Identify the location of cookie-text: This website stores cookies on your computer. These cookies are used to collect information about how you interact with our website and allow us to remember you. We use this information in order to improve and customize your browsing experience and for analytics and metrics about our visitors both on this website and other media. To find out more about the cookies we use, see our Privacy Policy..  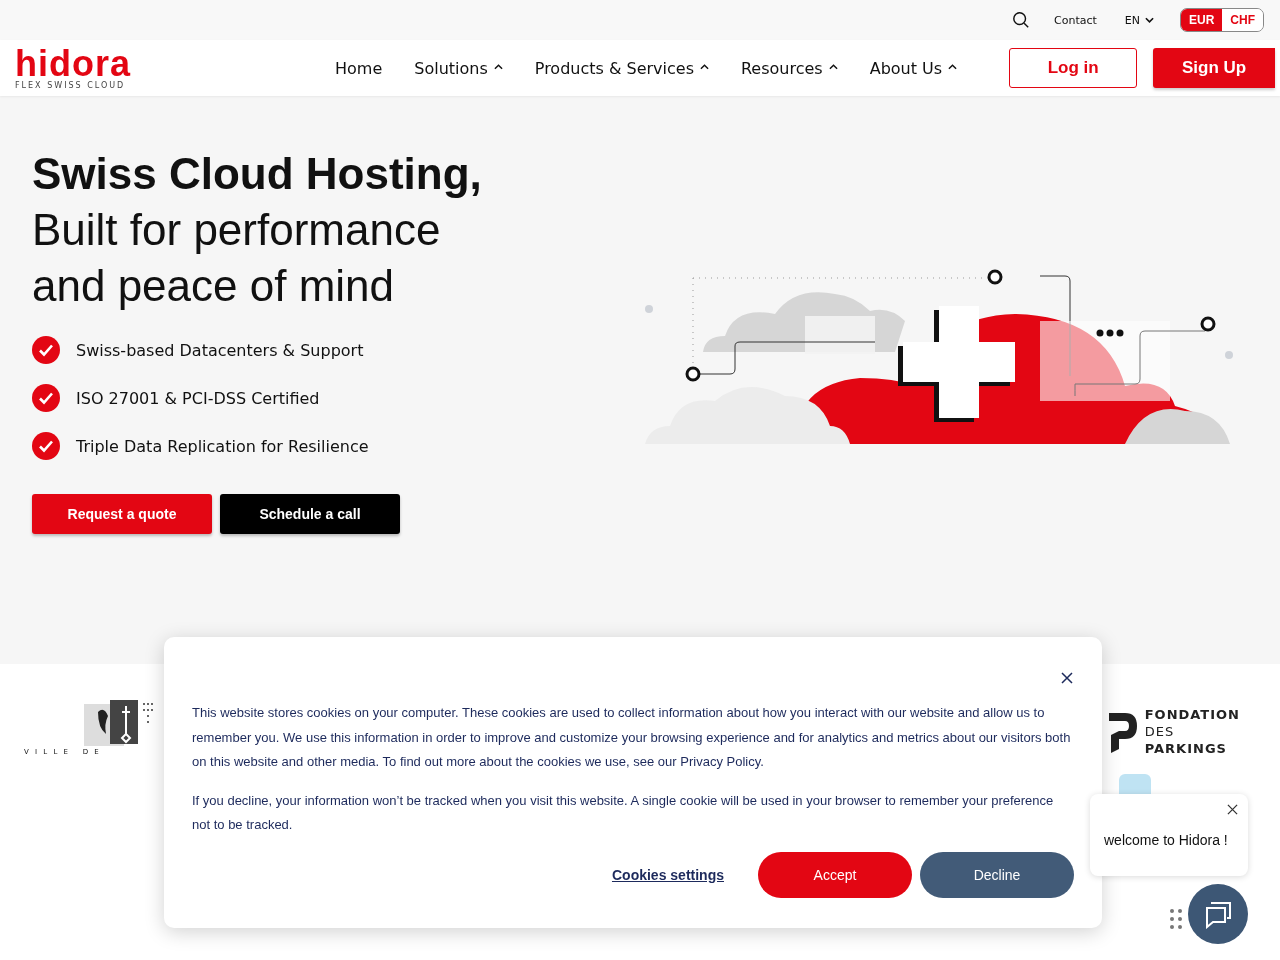
(632, 737).